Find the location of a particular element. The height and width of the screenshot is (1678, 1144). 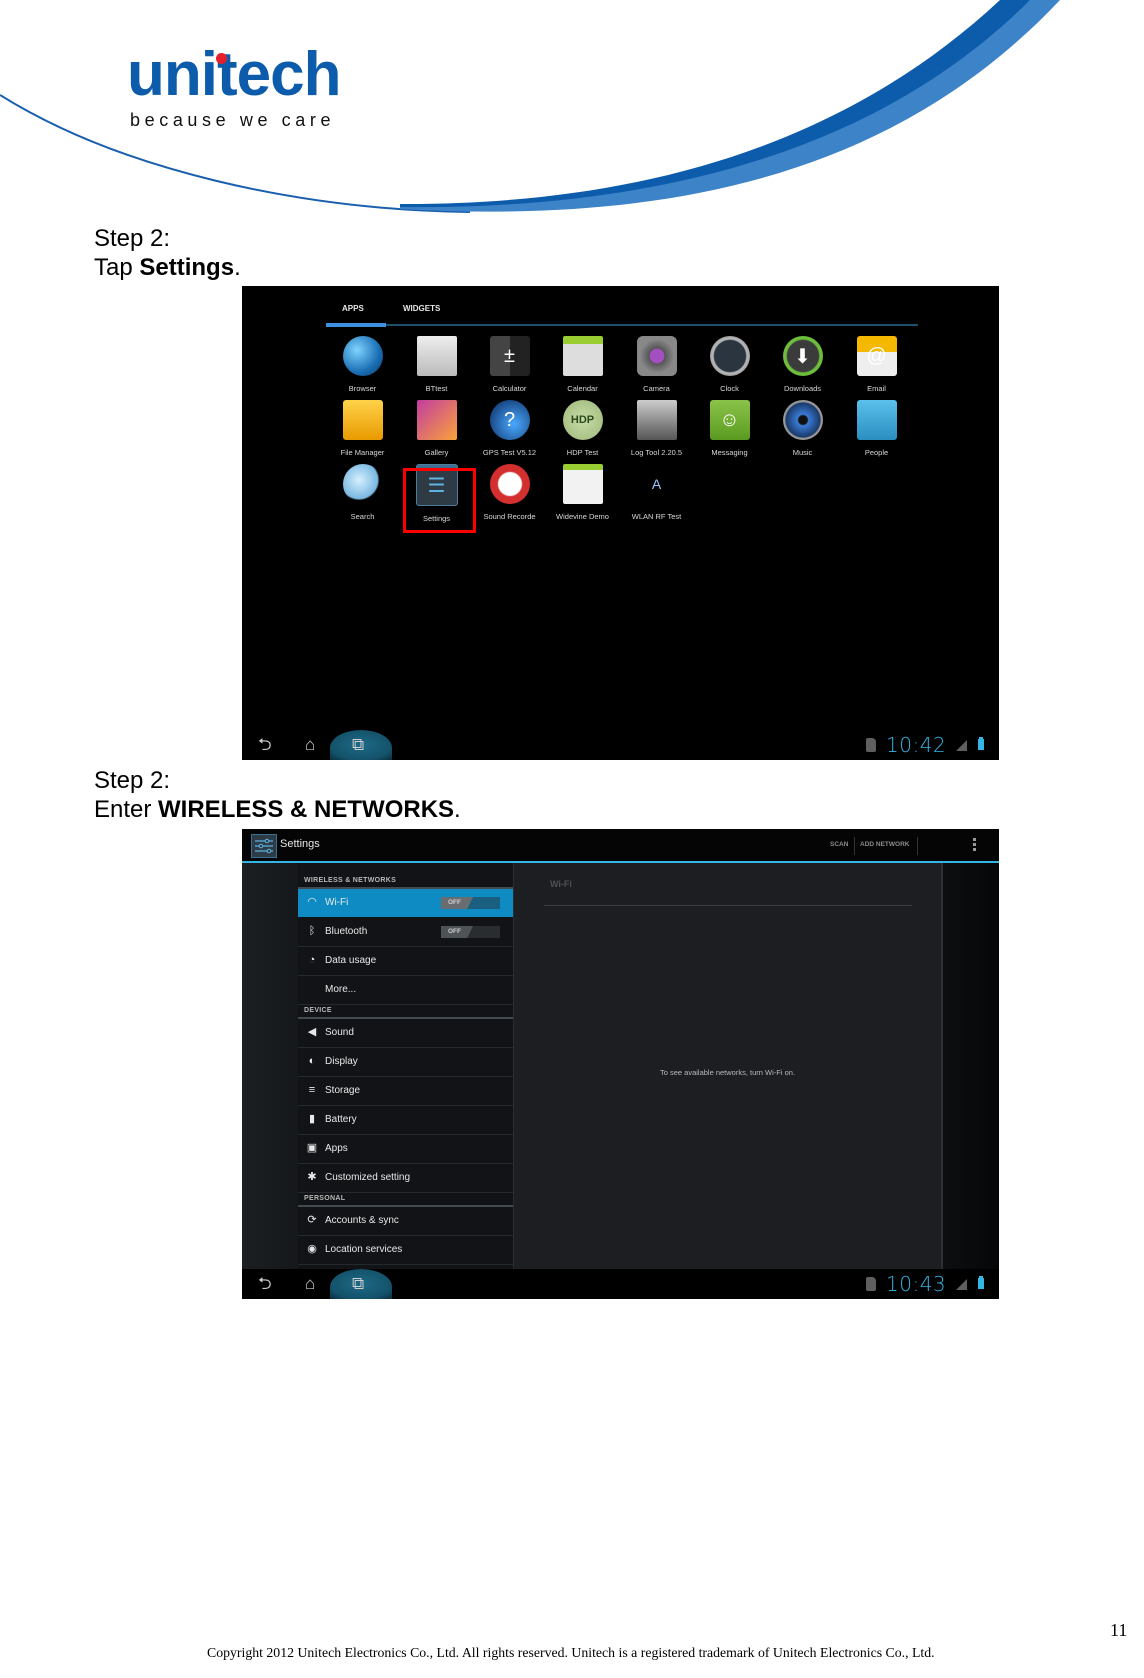

app-music: Music is located at coordinates (802, 428).